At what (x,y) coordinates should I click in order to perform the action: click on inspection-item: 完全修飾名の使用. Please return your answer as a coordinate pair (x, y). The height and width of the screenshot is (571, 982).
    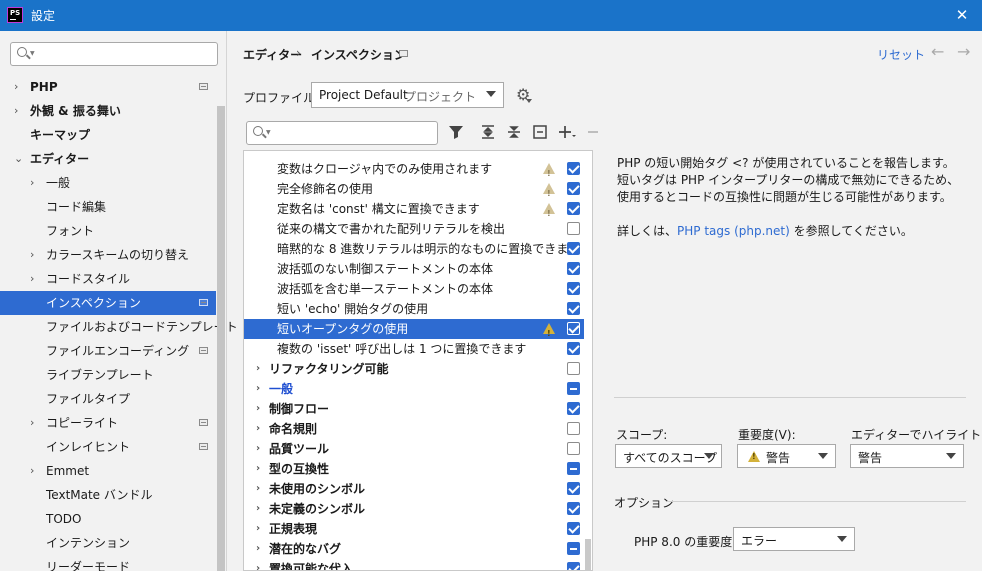
    Looking at the image, I should click on (414, 191).